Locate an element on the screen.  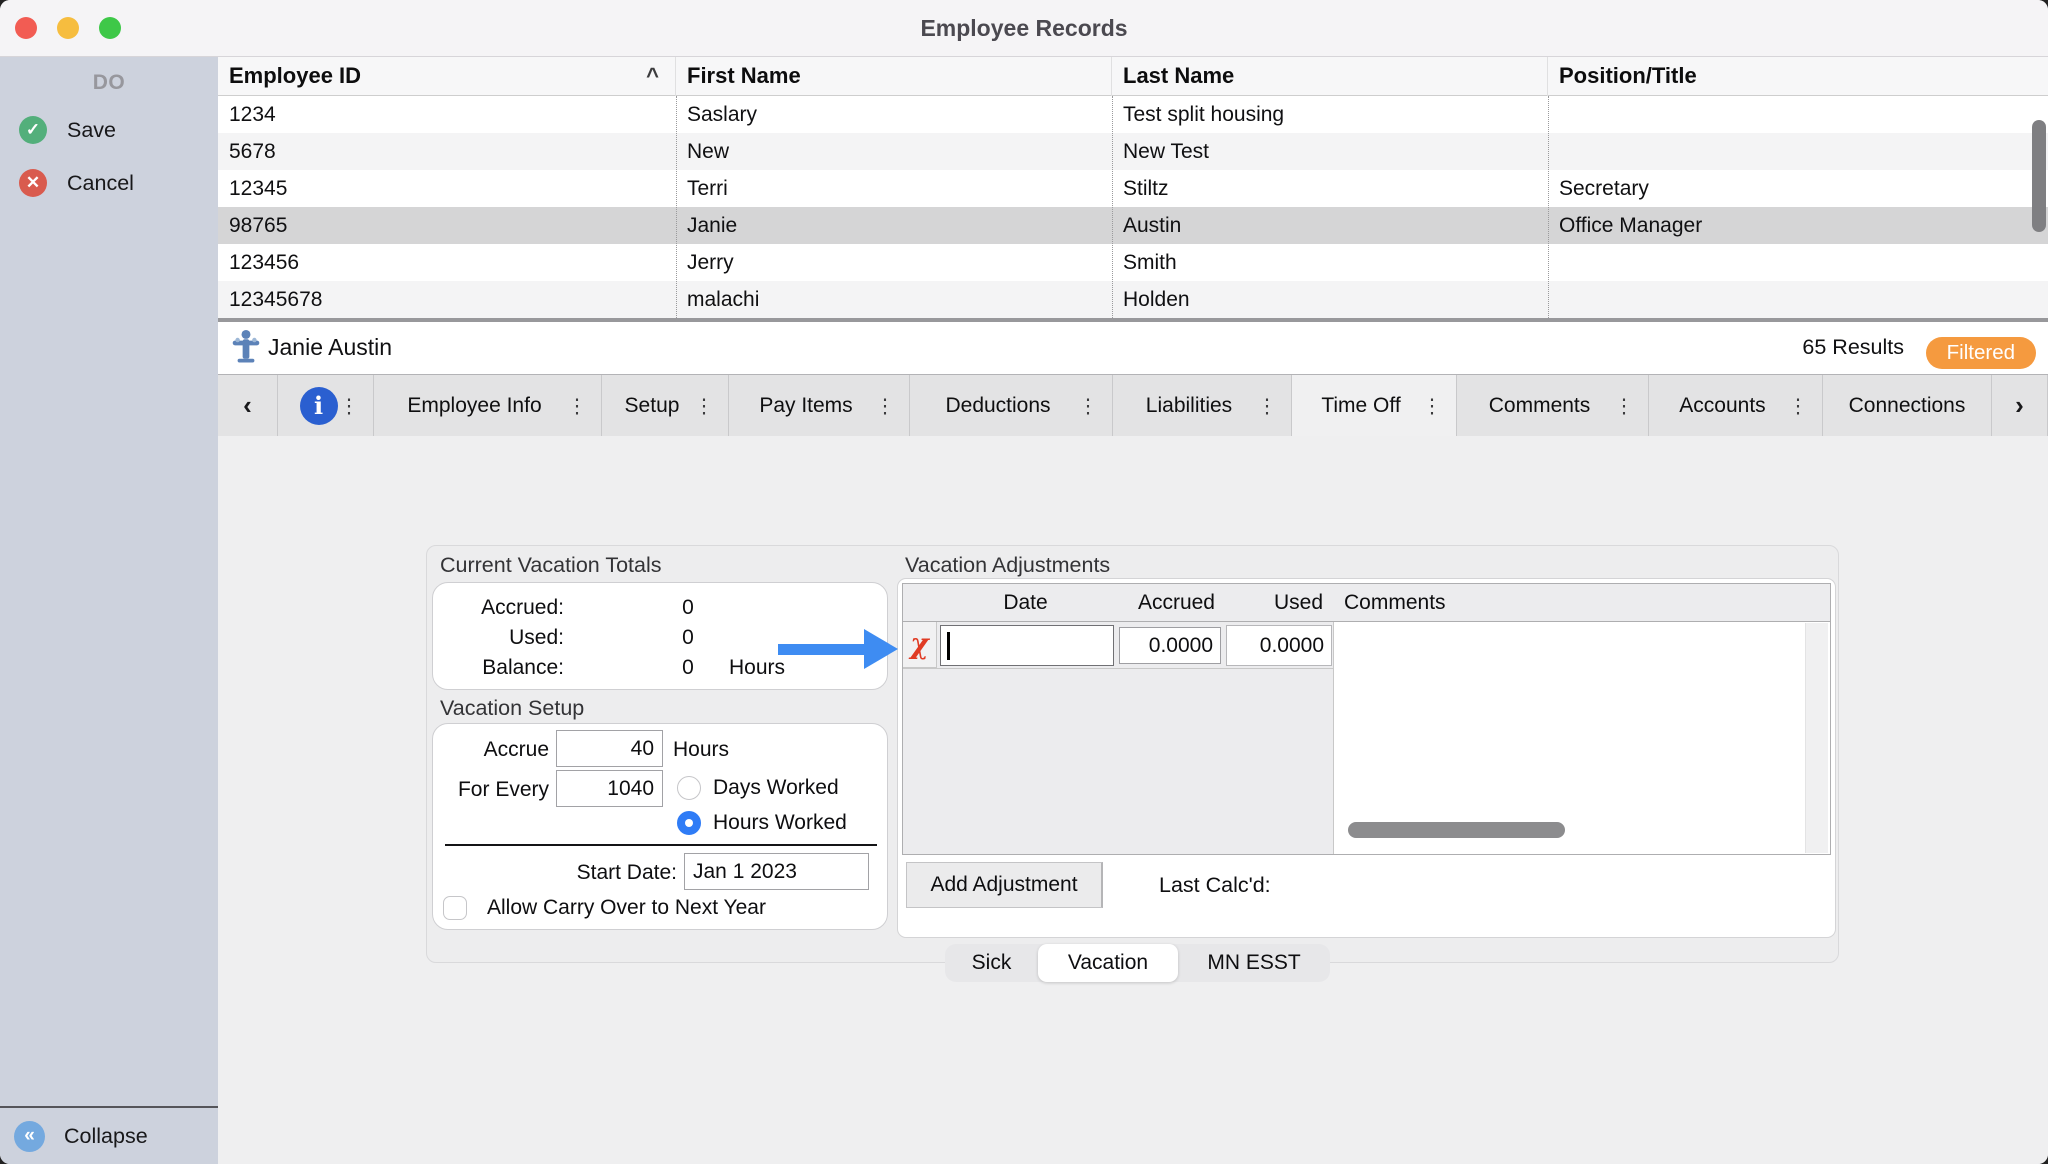
setup-section-label: Vacation Setup is located at coordinates (512, 708).